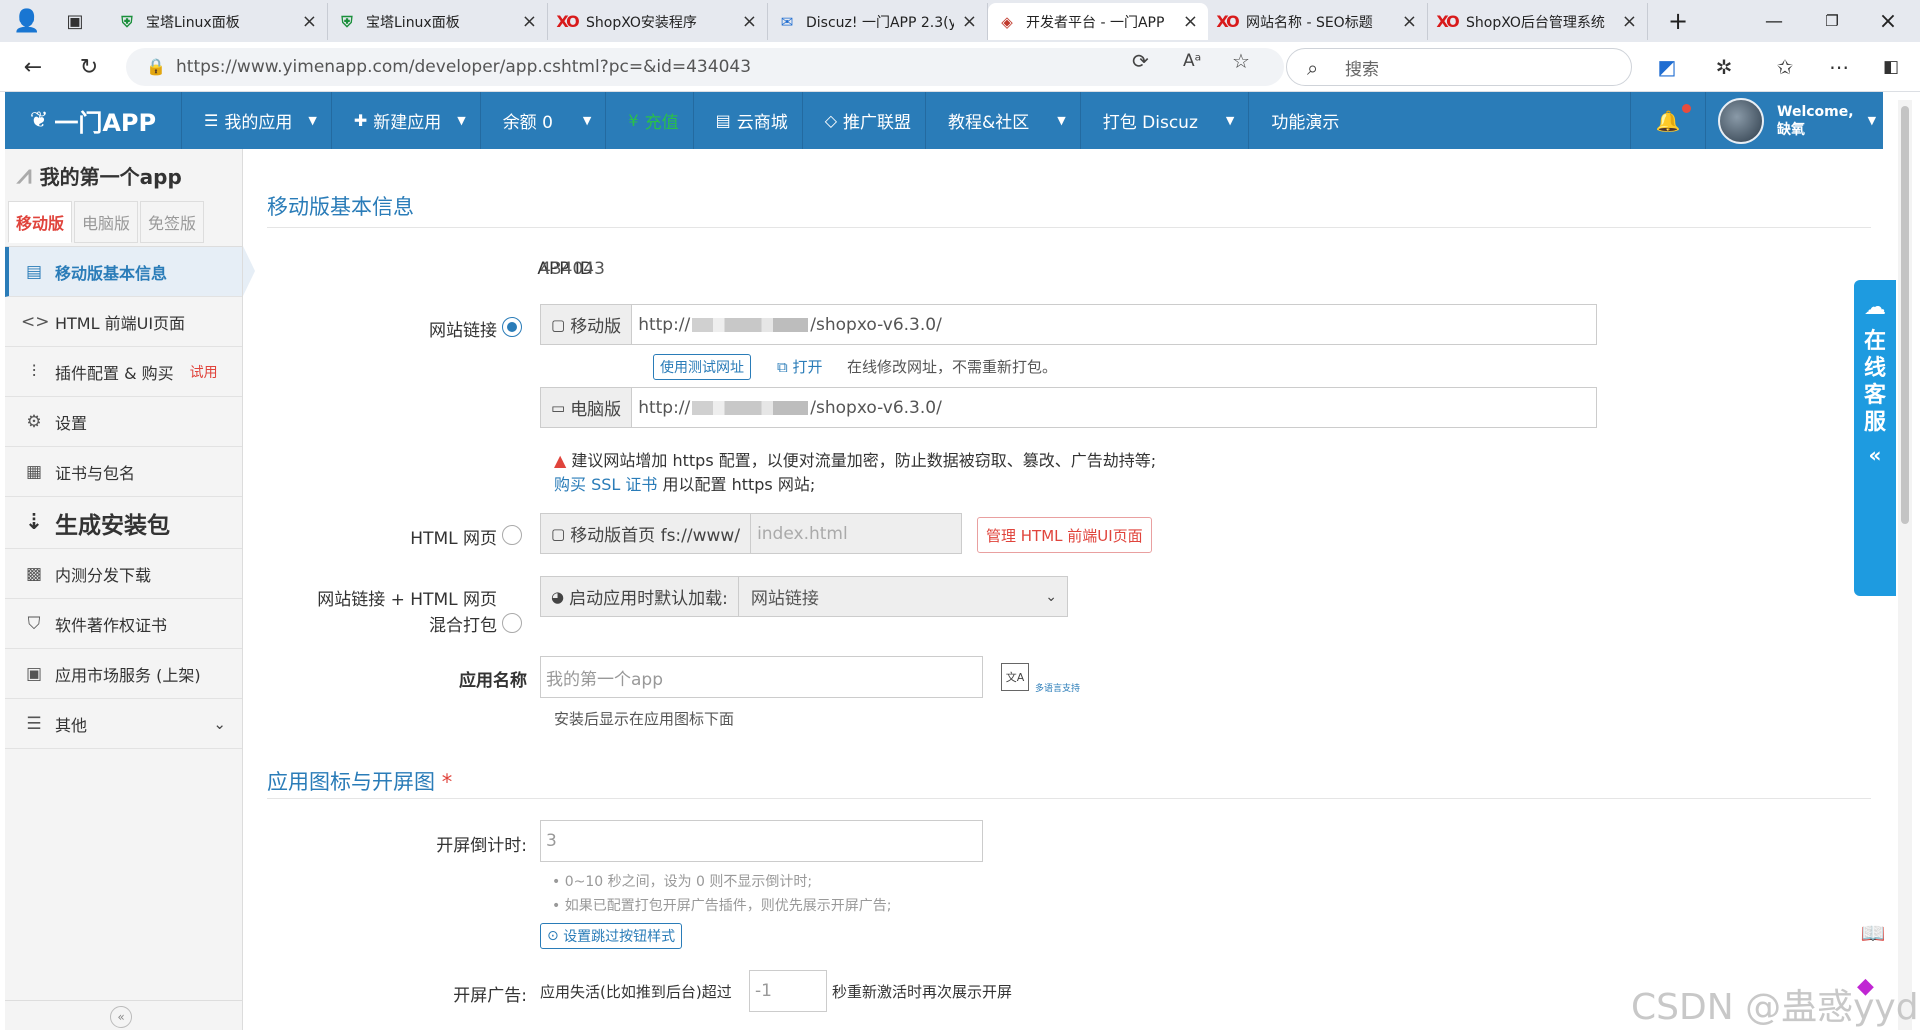 This screenshot has width=1920, height=1030. I want to click on shopxo-icon: XO, so click(1447, 21).